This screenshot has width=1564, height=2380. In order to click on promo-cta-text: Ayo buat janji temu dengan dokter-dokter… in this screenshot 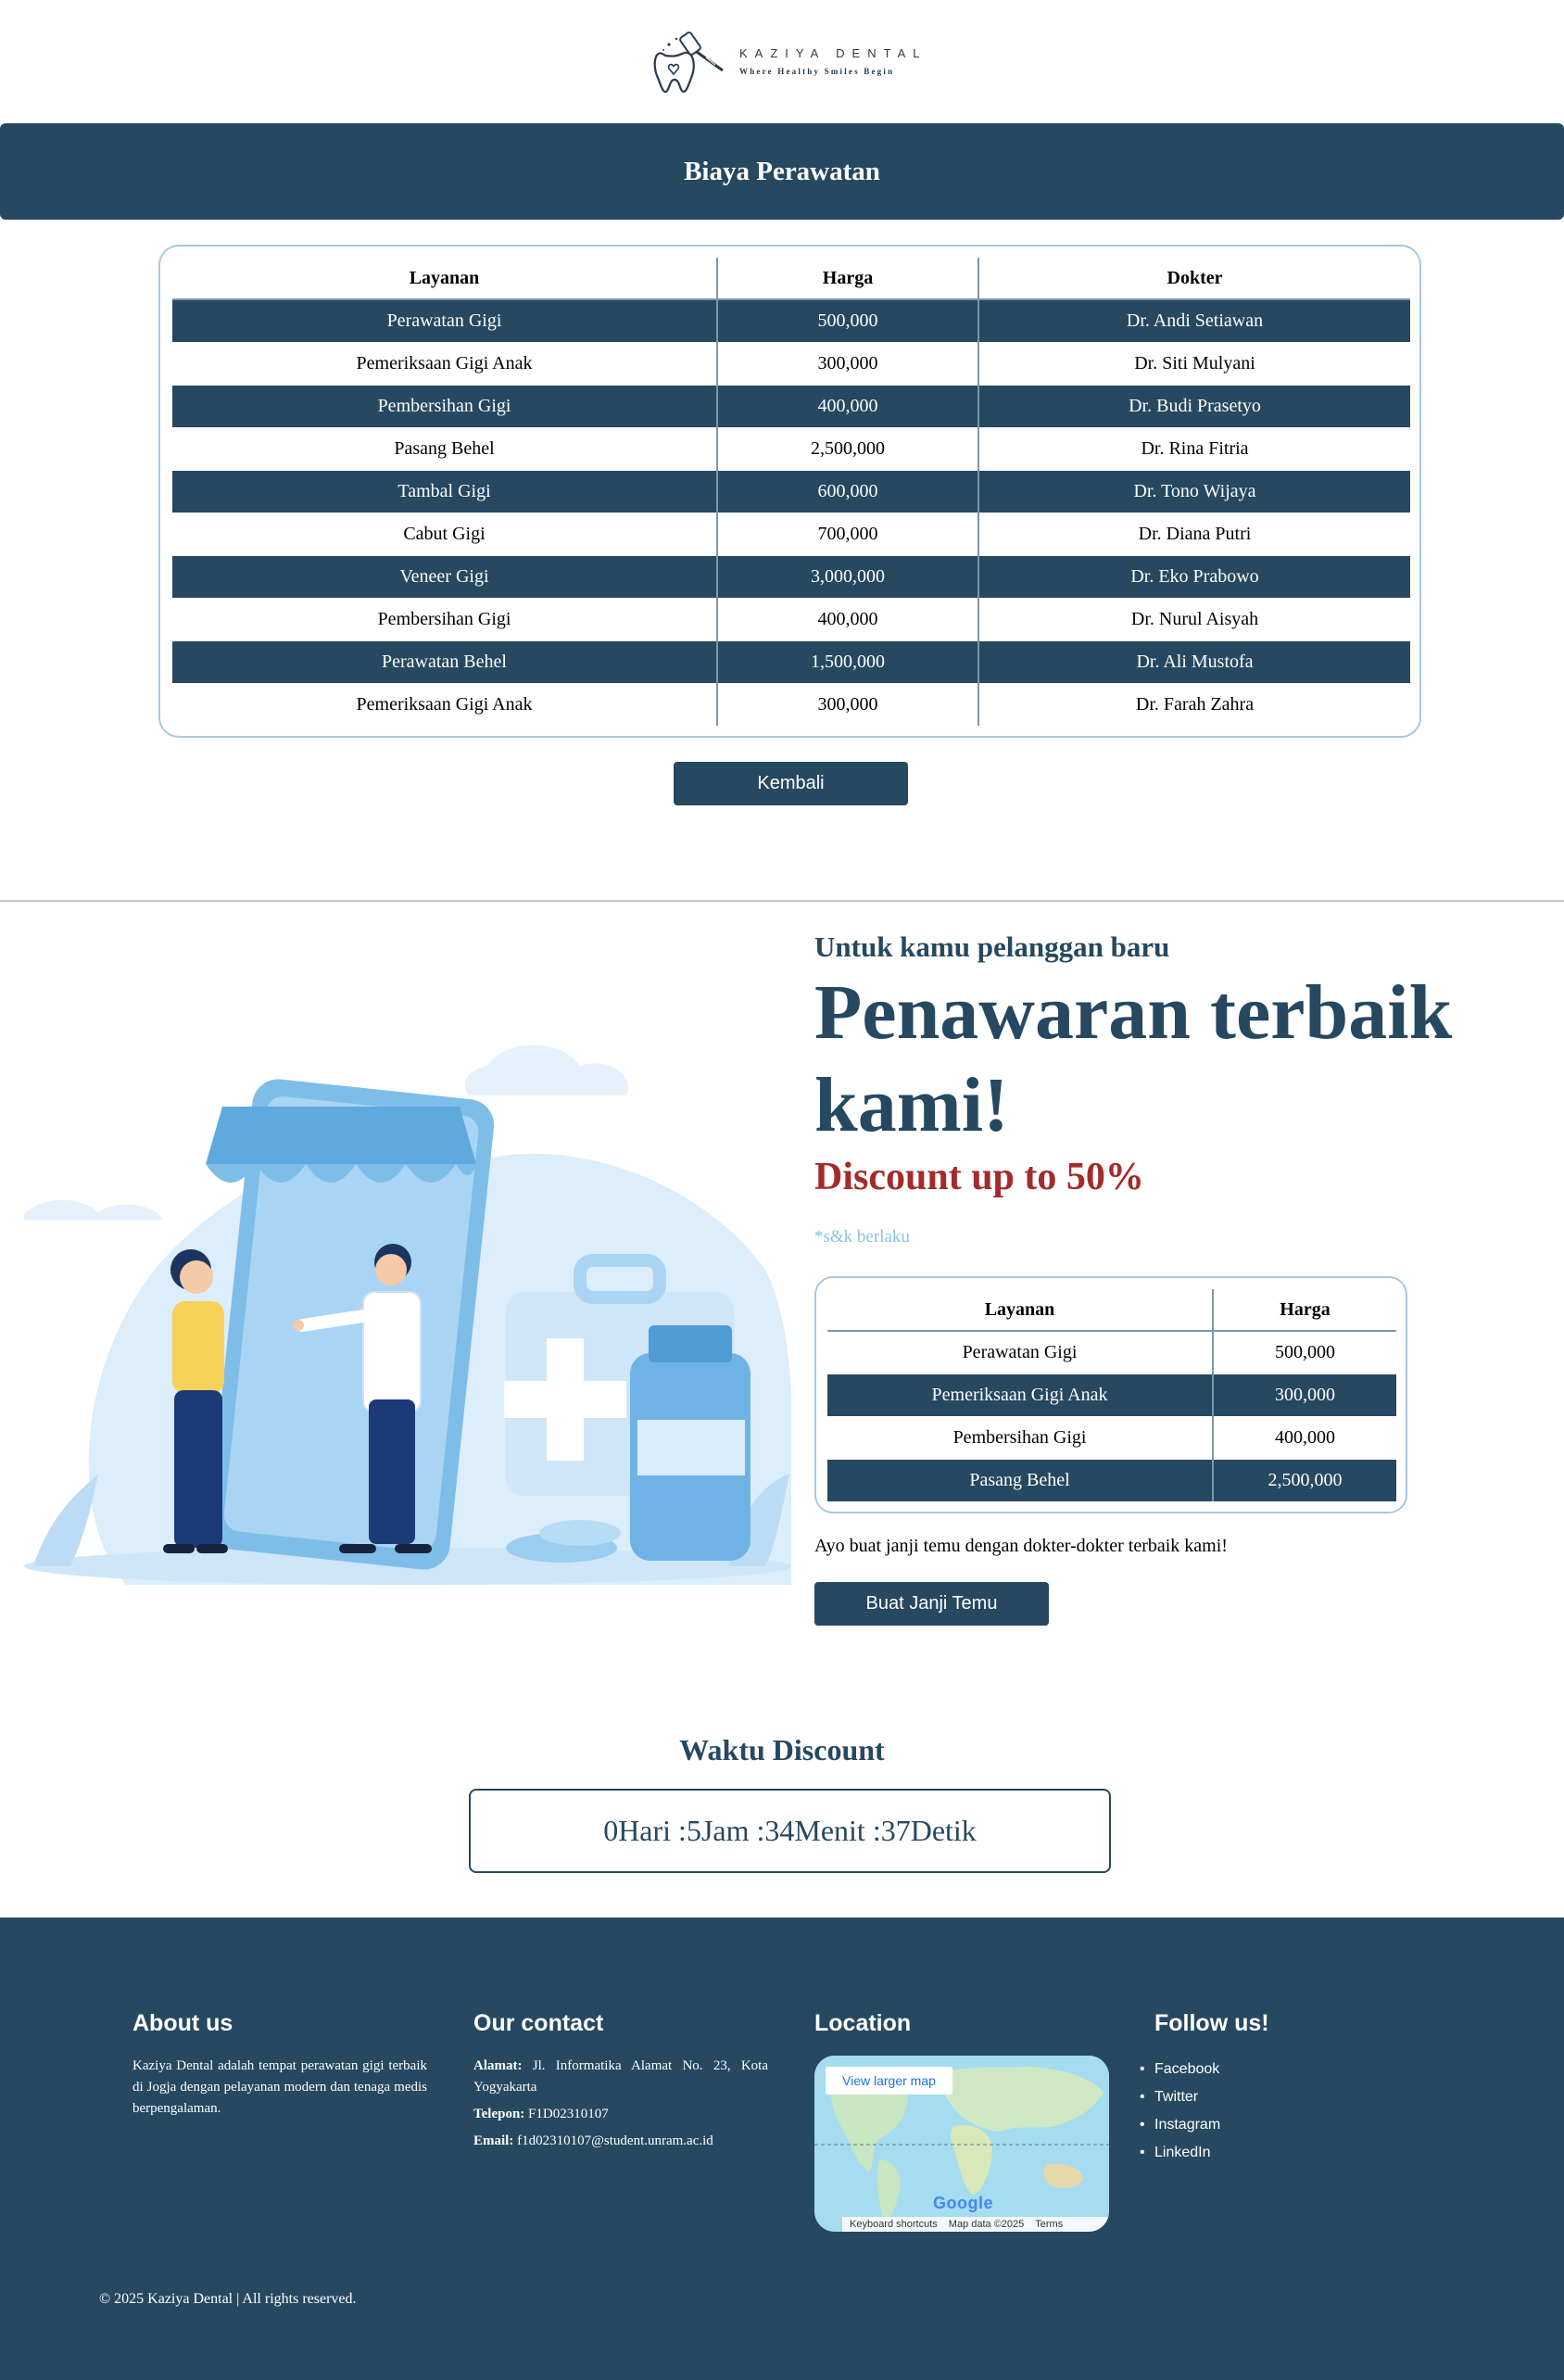, I will do `click(1021, 1546)`.